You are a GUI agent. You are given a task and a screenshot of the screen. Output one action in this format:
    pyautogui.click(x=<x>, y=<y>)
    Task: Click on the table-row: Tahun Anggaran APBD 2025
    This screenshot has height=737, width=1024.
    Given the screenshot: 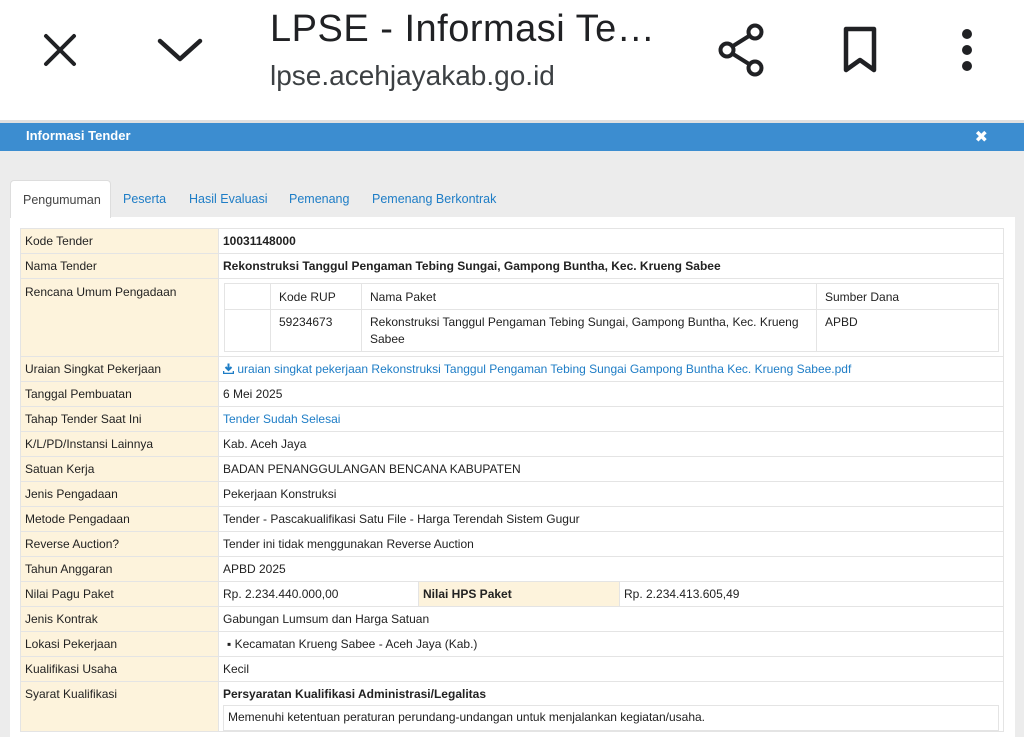 What is the action you would take?
    pyautogui.click(x=512, y=569)
    